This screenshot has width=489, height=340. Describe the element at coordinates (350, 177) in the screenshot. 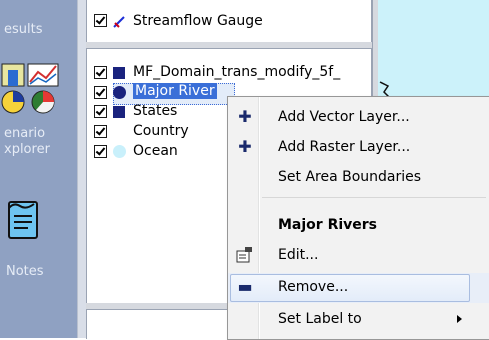

I see `set-area-boundaries-label: Set Area Boundaries` at that location.